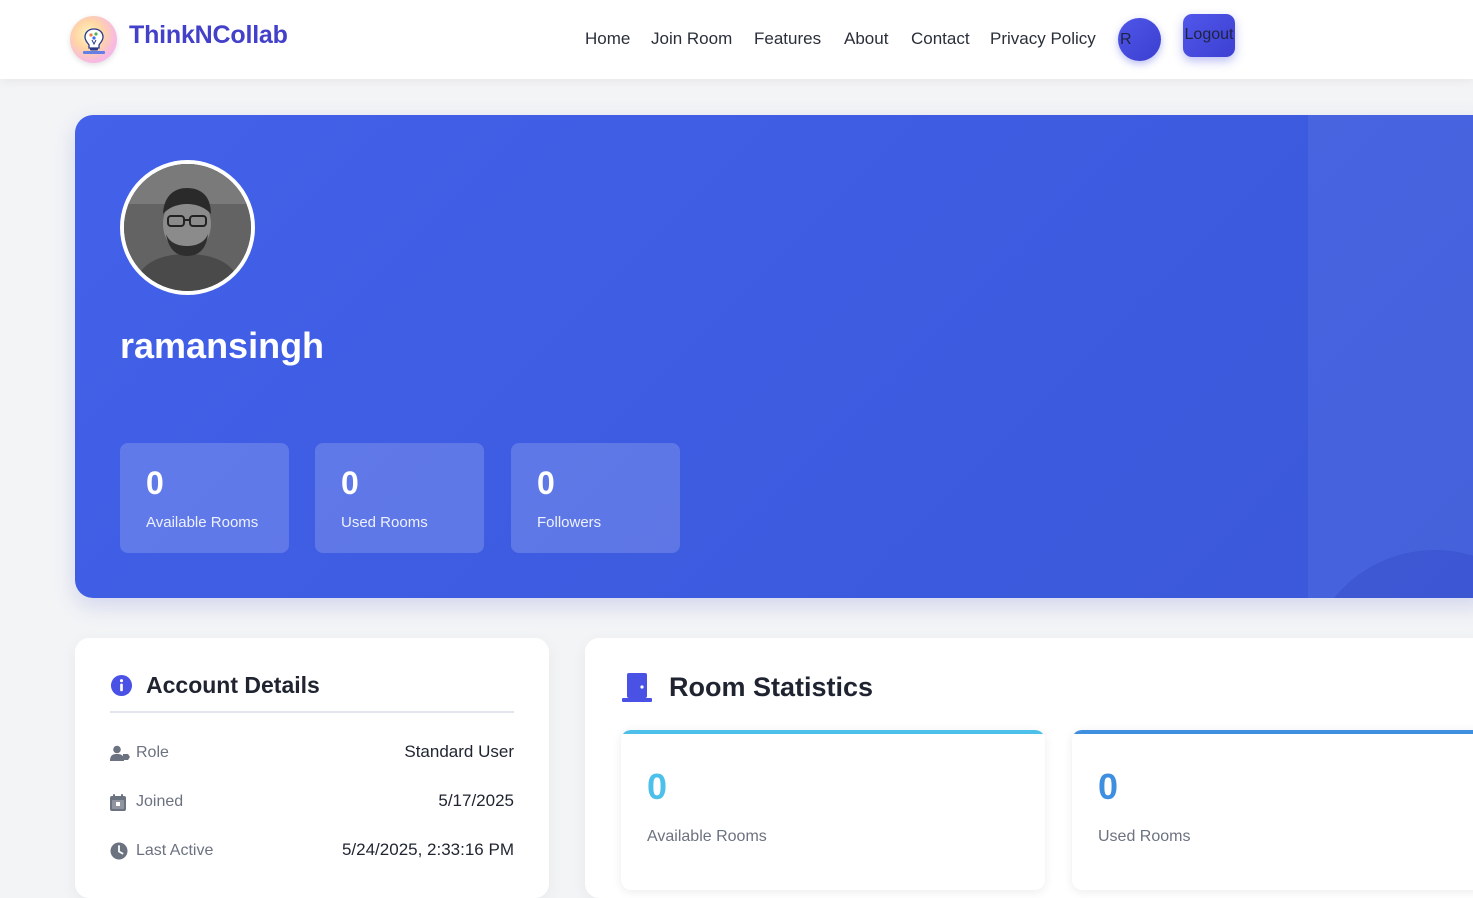 The image size is (1473, 898). Describe the element at coordinates (1209, 35) in the screenshot. I see `logout-button: Logout` at that location.